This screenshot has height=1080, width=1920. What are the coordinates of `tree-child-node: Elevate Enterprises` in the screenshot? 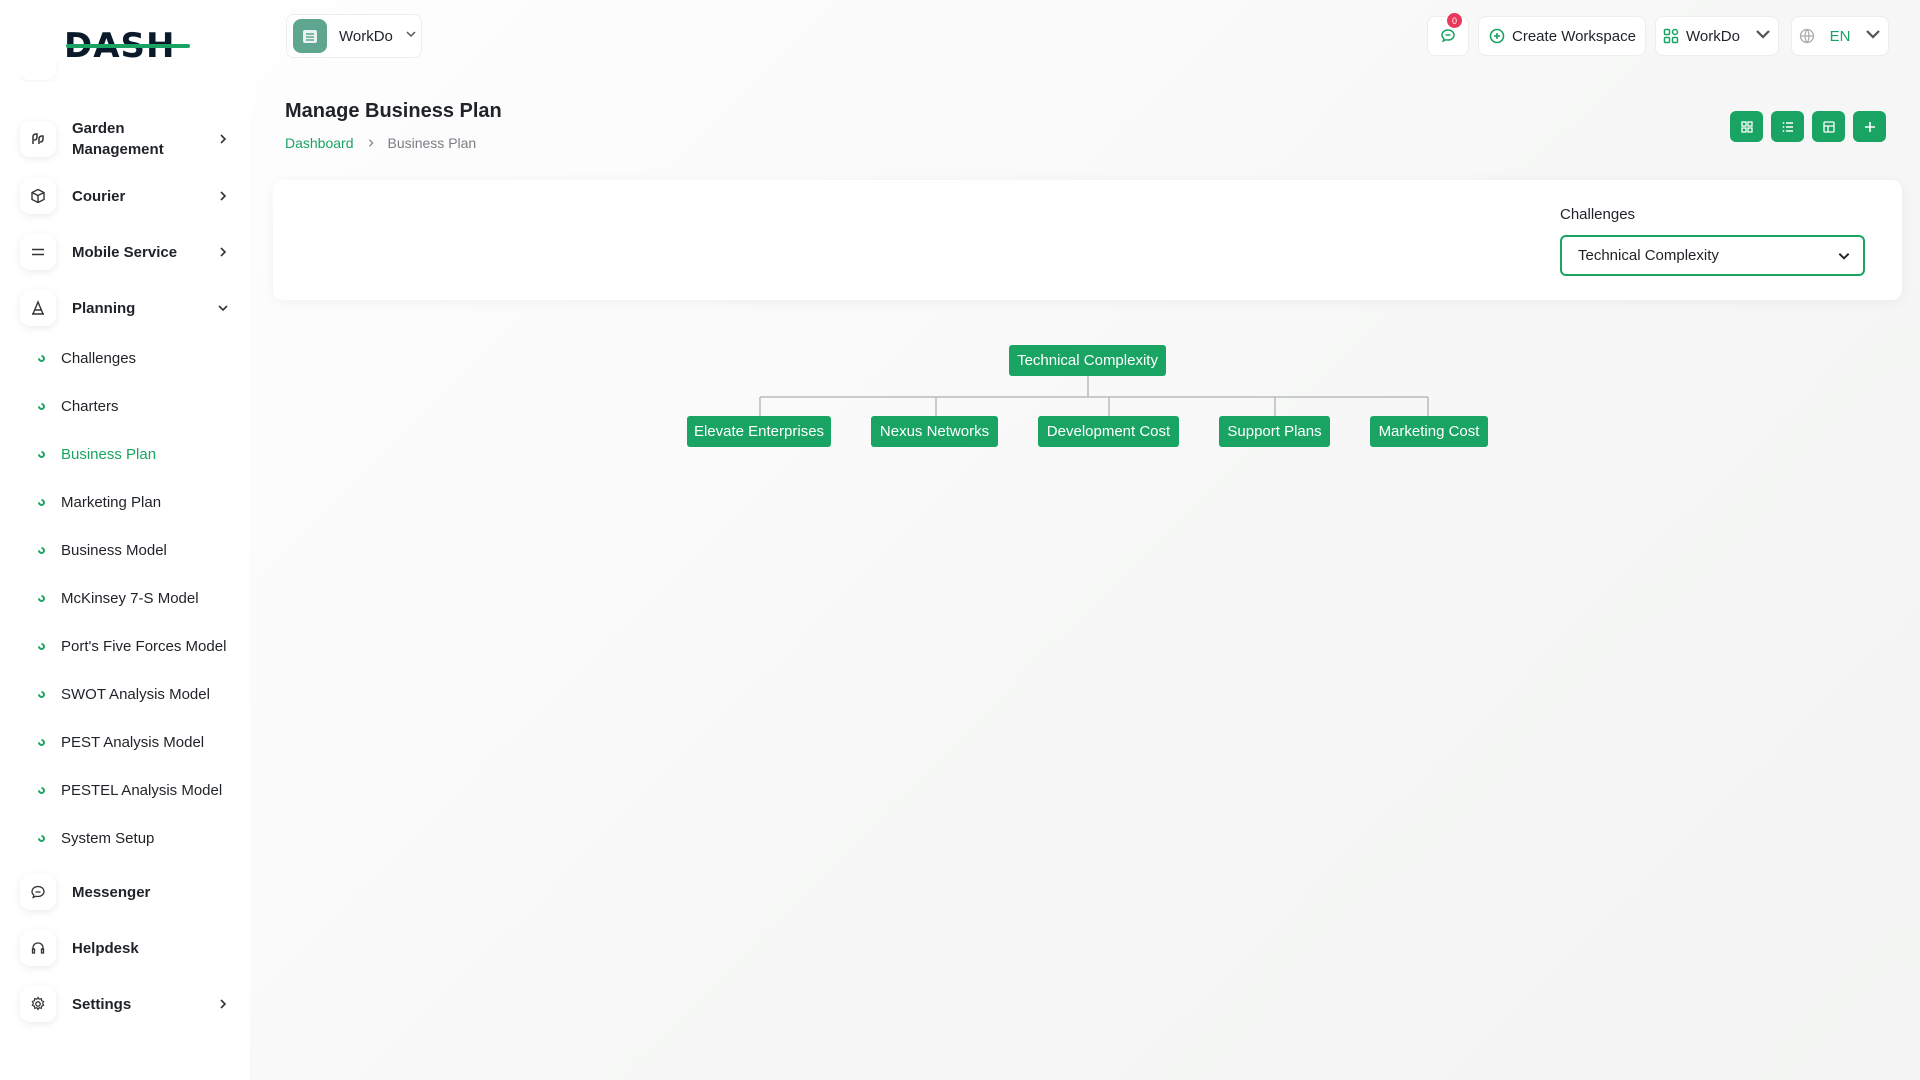 It's located at (759, 431).